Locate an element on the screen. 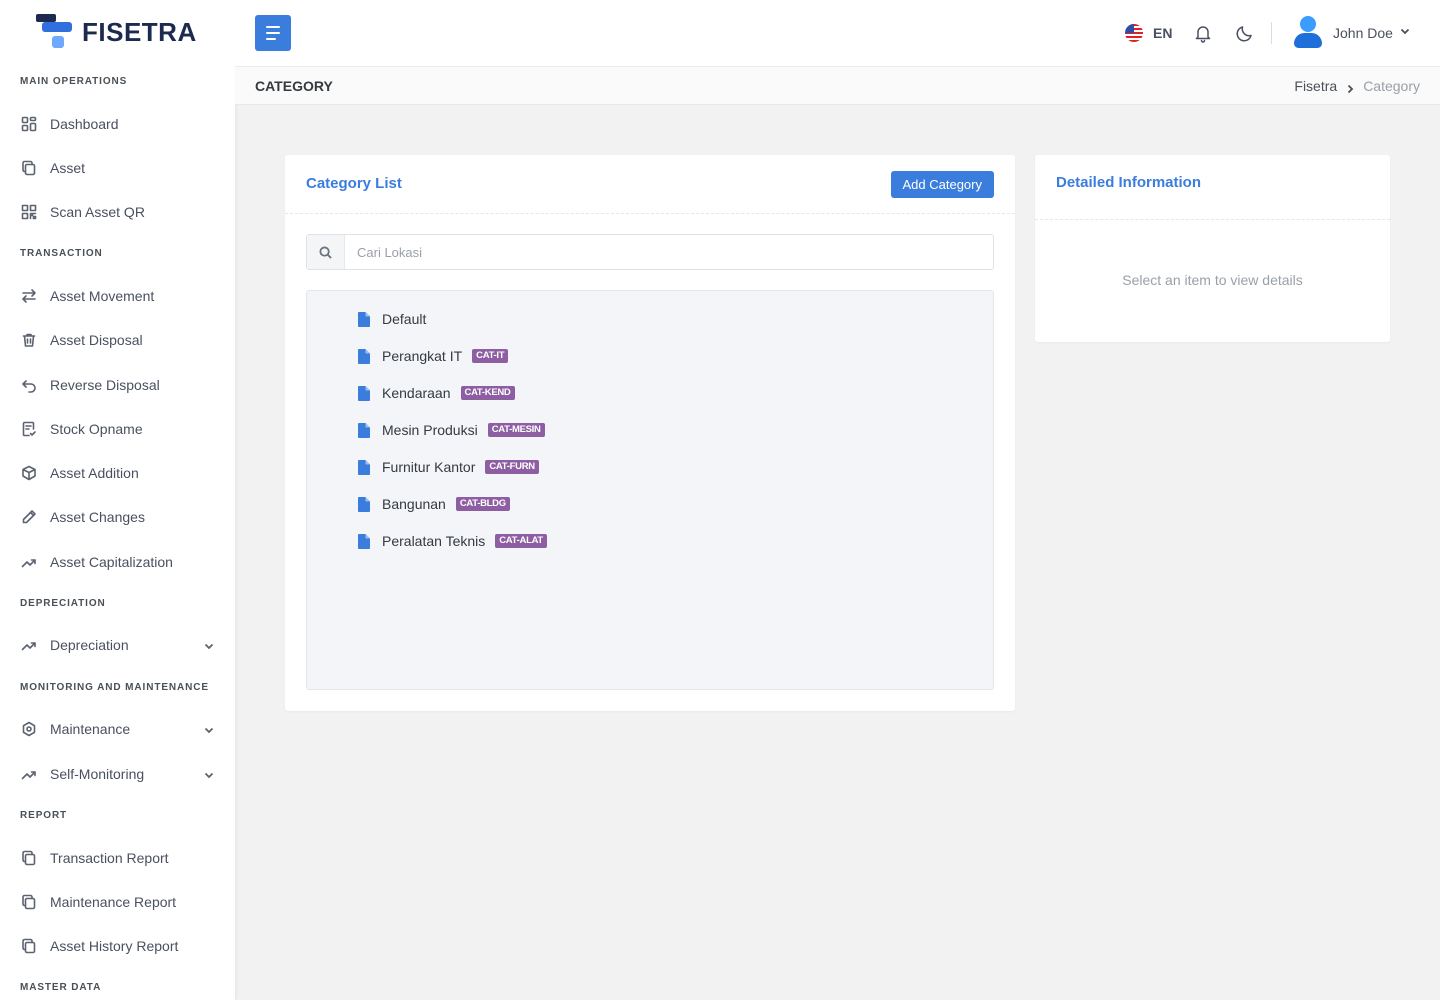 The image size is (1440, 1000). category-tree-item: Bangunan CAT-BLDG is located at coordinates (434, 504).